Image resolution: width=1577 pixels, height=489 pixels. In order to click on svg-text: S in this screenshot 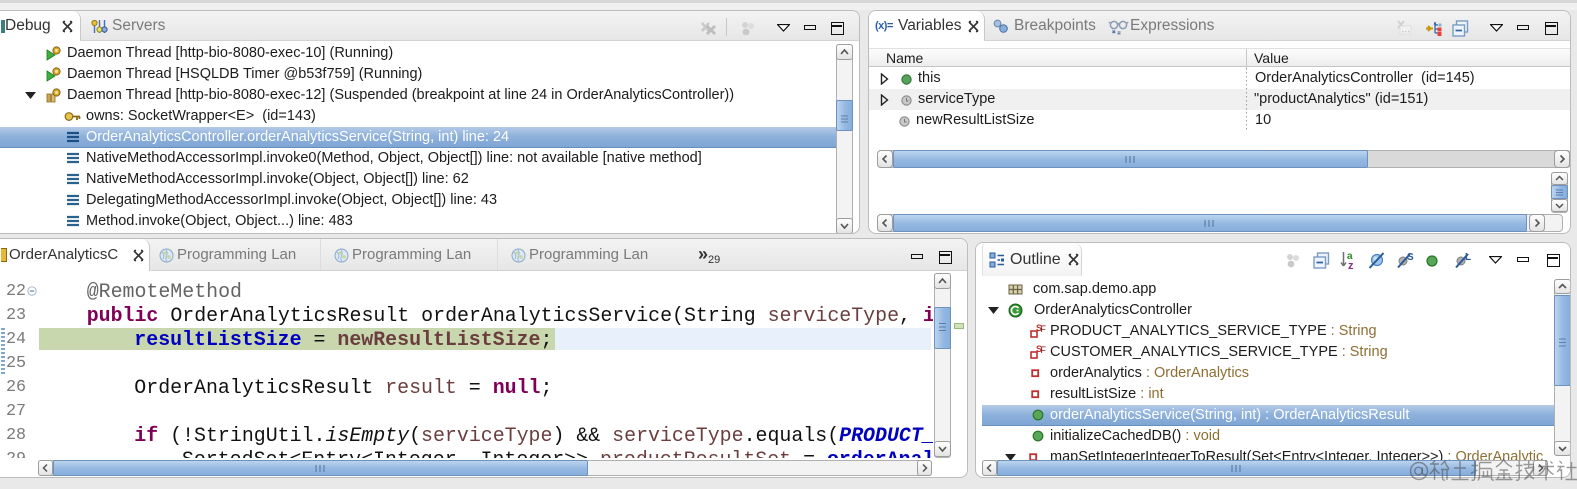, I will do `click(1410, 257)`.